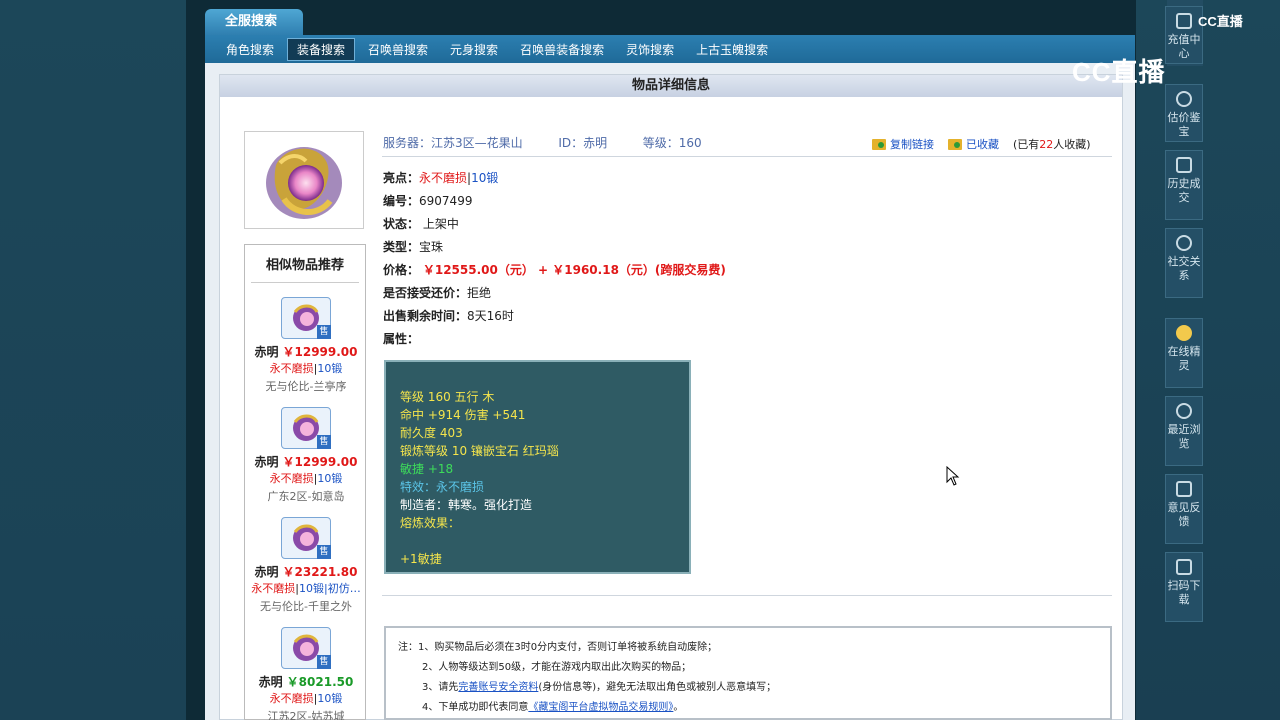  Describe the element at coordinates (466, 505) in the screenshot. I see `attr-line: 制造者：韩寒。强化打造` at that location.